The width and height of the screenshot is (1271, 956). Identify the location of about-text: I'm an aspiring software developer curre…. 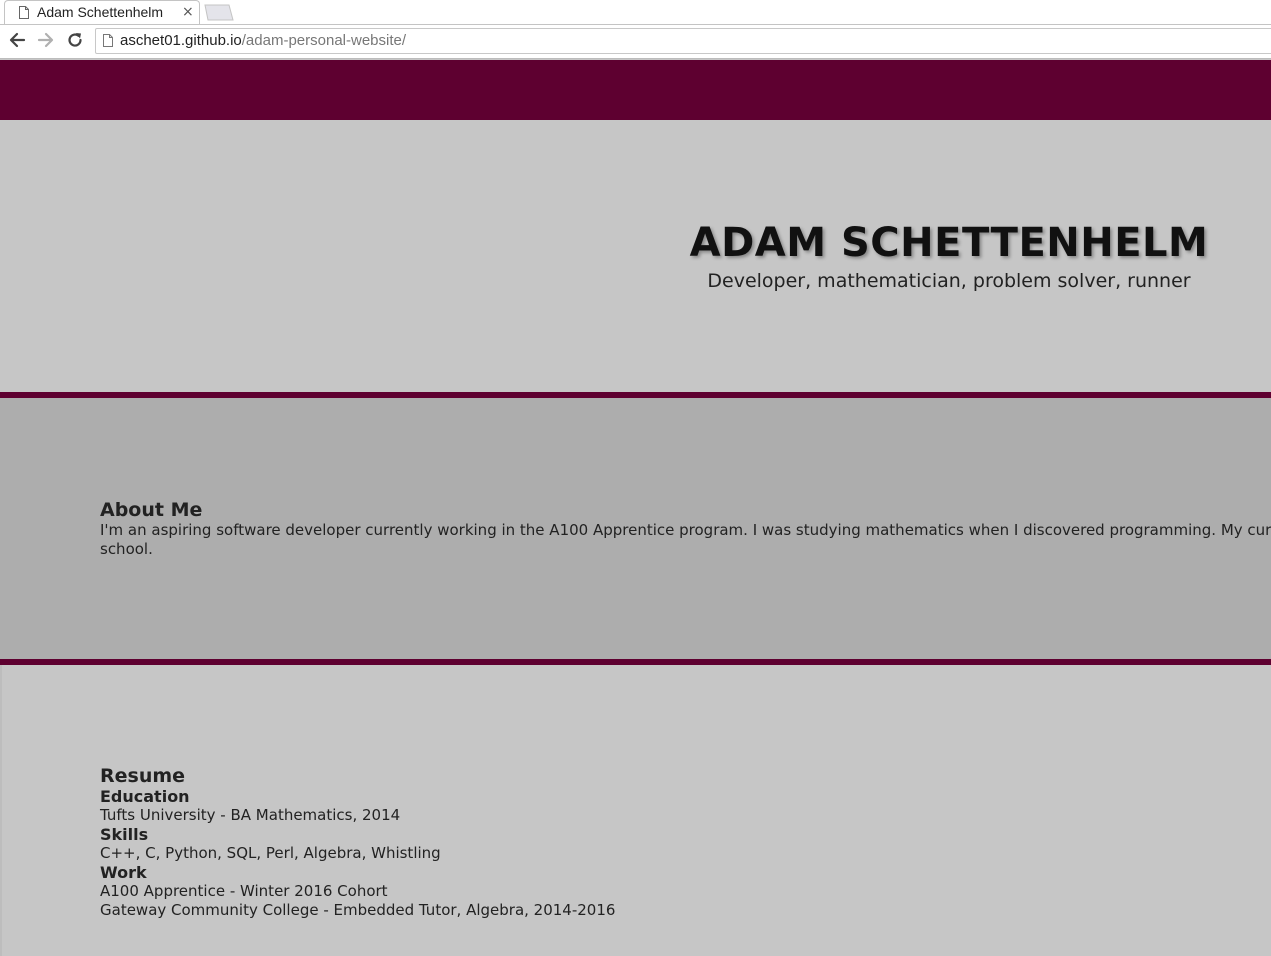
(685, 539).